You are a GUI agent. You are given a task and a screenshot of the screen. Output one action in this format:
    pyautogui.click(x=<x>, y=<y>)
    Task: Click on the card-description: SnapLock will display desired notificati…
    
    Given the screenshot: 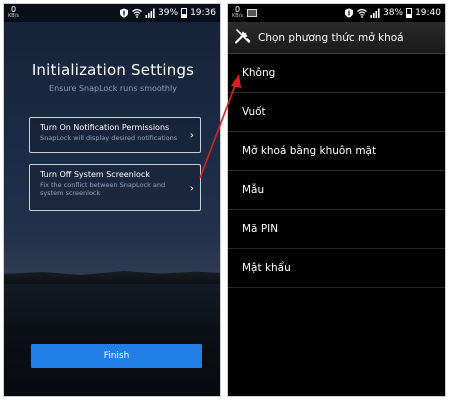 What is the action you would take?
    pyautogui.click(x=109, y=138)
    